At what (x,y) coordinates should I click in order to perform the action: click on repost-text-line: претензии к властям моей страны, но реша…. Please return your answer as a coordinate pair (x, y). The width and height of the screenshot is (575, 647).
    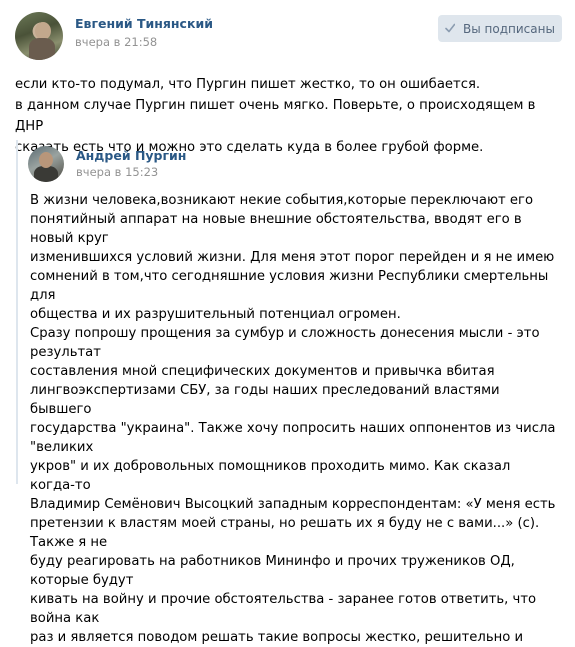
    Looking at the image, I should click on (285, 533).